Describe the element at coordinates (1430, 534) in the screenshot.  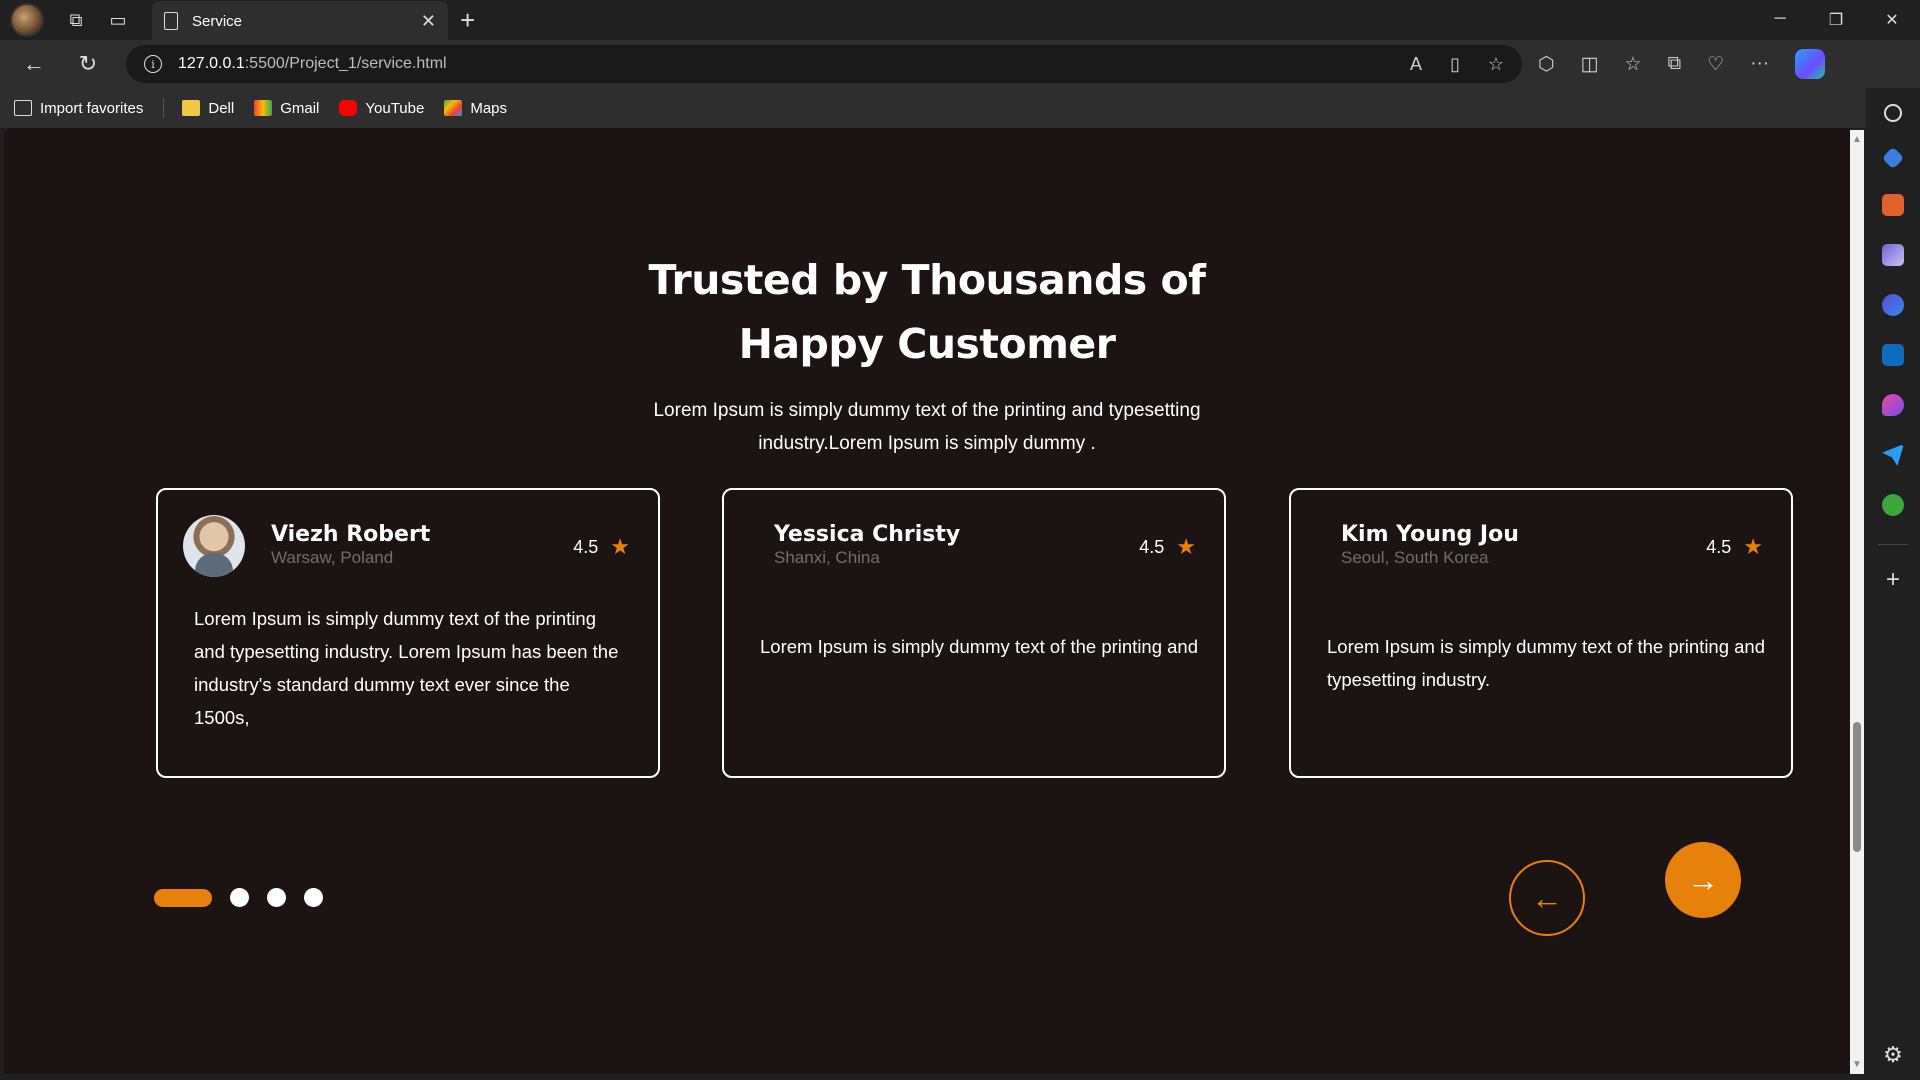
I see `customer-name: Kim Young Jou` at that location.